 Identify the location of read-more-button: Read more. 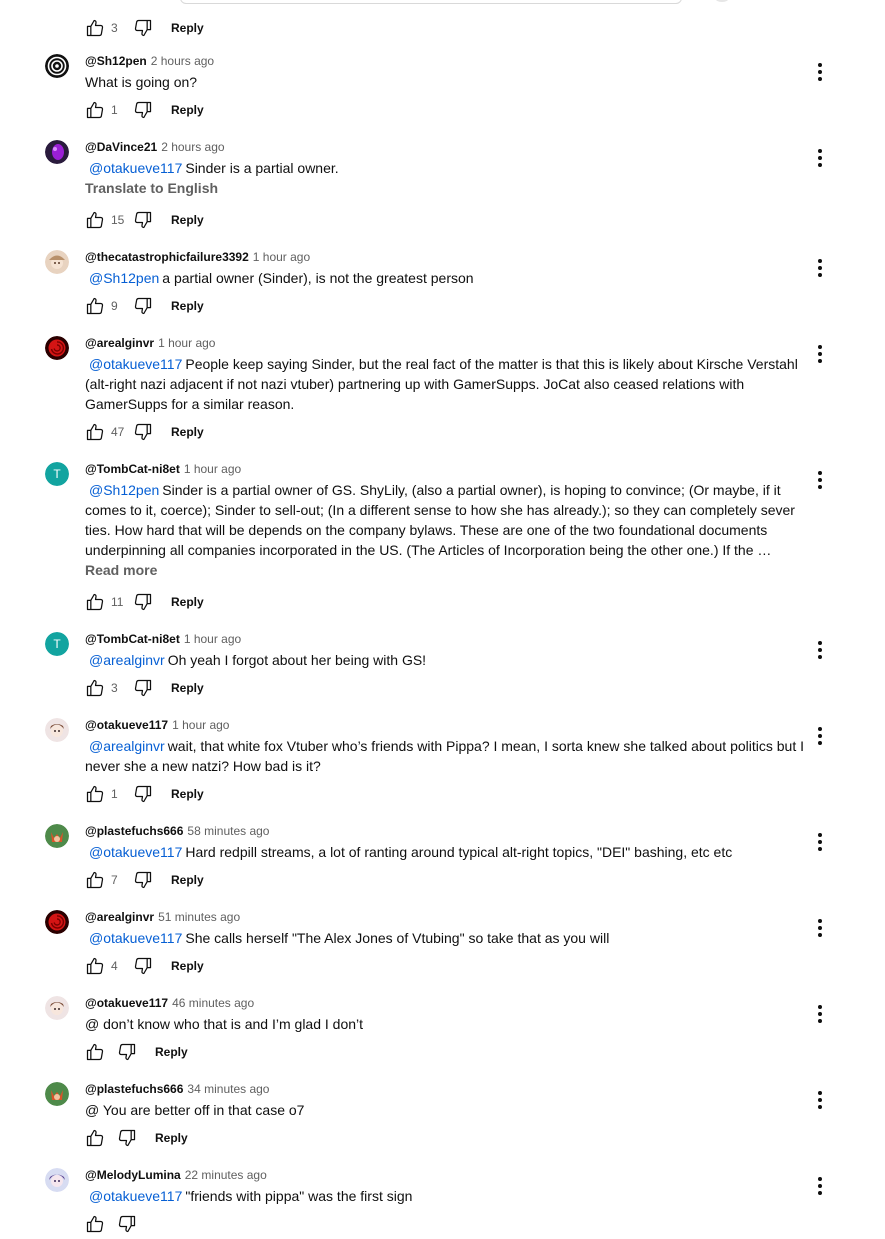
(121, 570).